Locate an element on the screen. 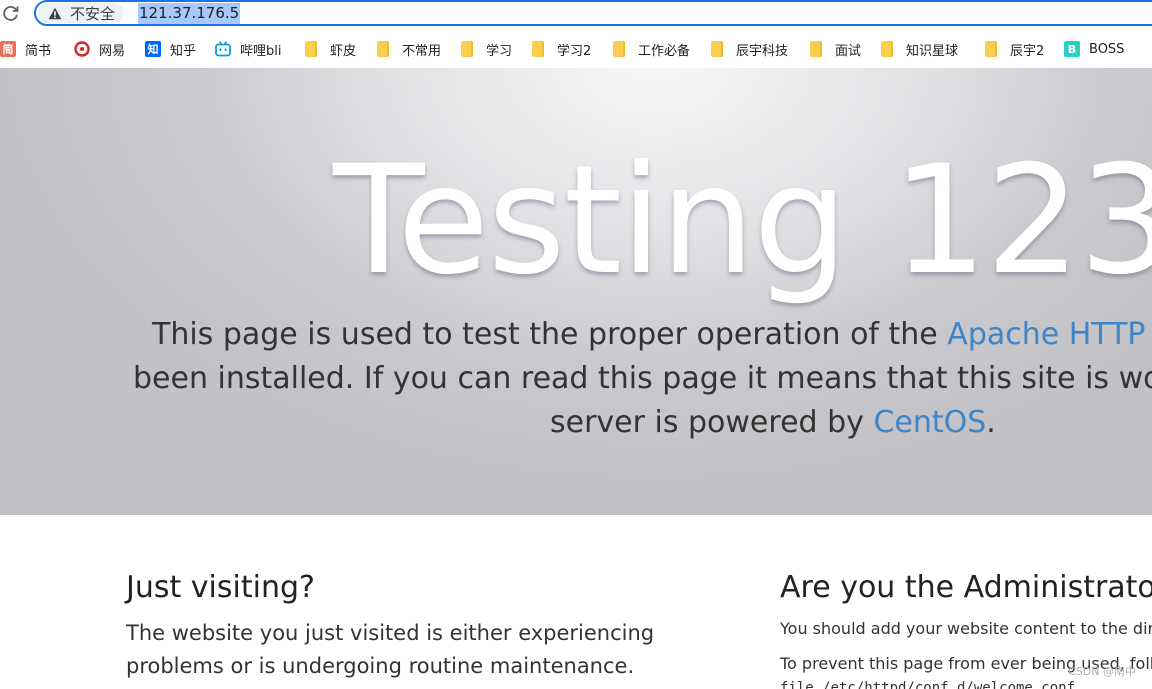 This screenshot has width=1152, height=689. hero-lead-line-3: server is powered by CentOS. is located at coordinates (773, 423).